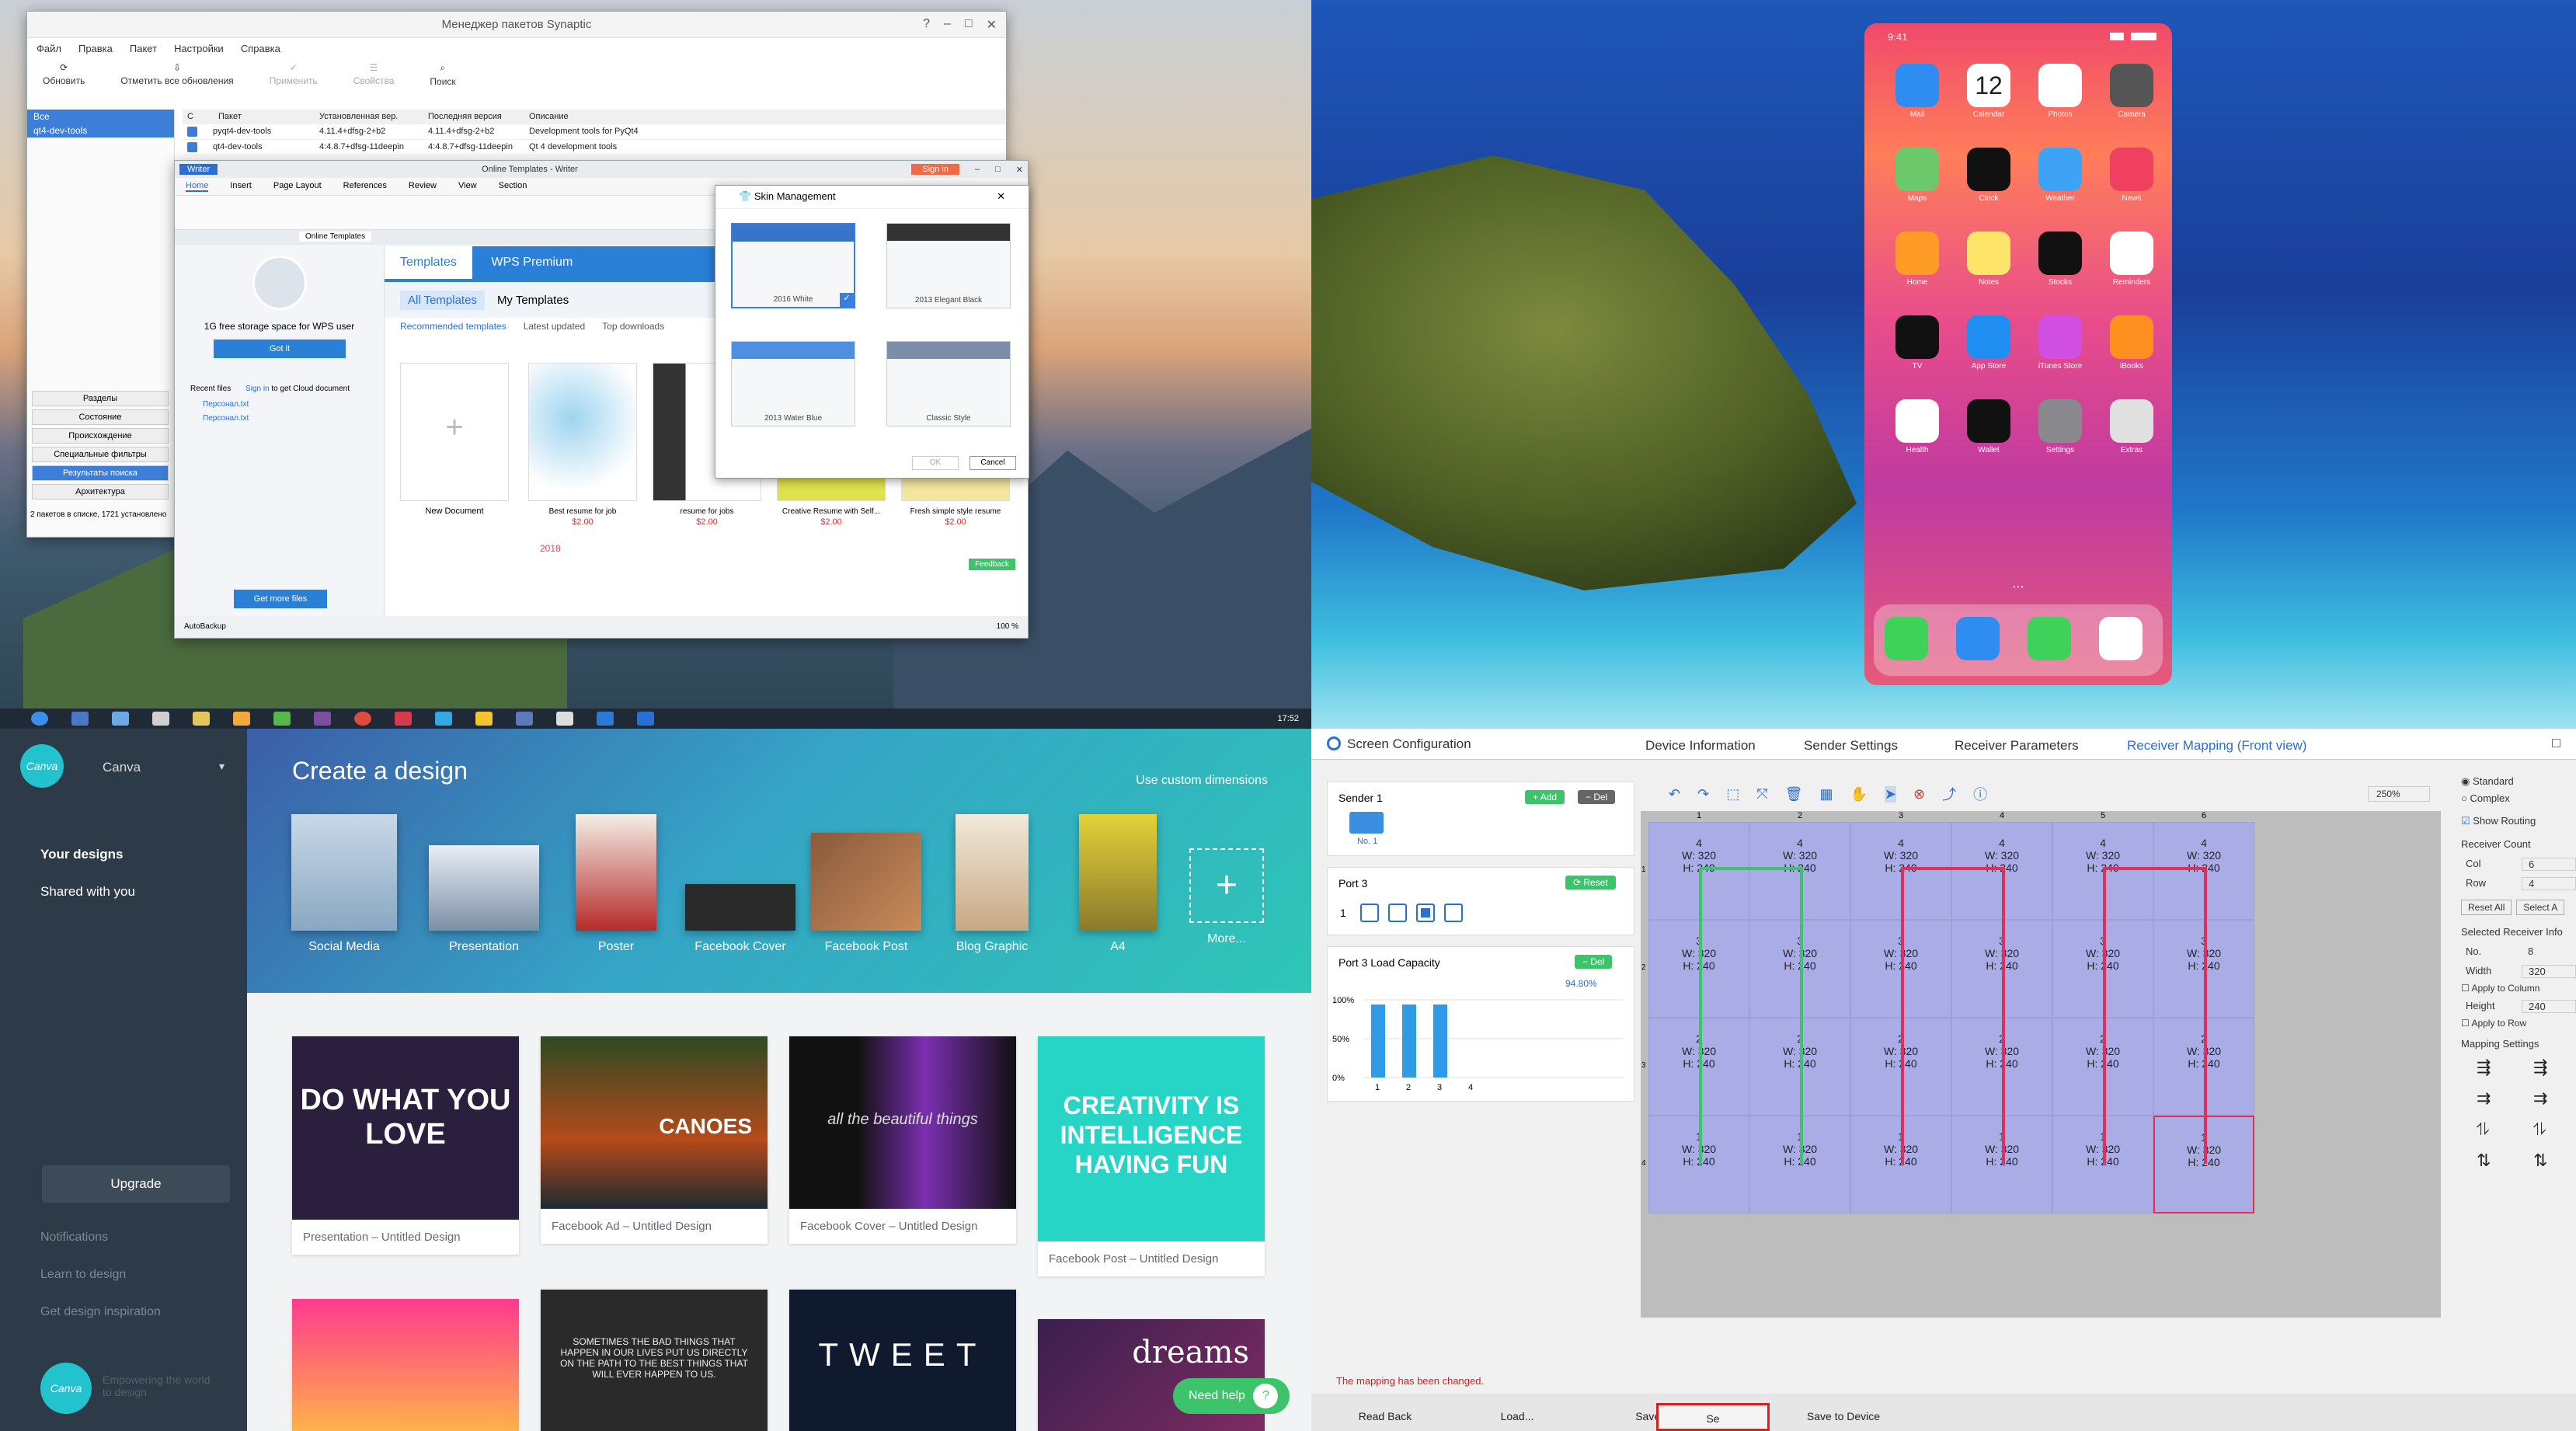 The image size is (2576, 1431). I want to click on tab-receiver-params: Receiver Parameters, so click(2017, 746).